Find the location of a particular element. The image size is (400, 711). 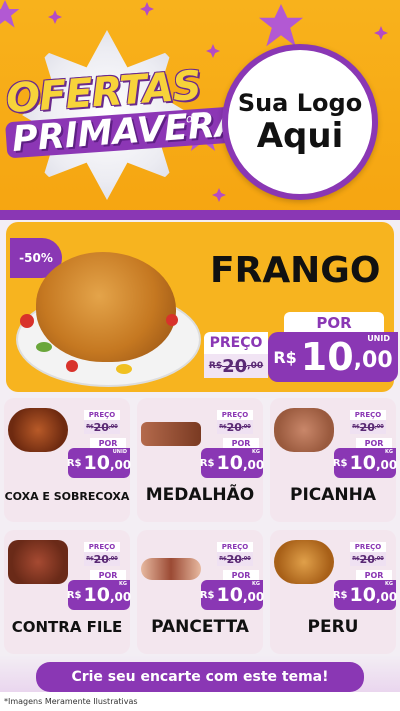

picanha-image is located at coordinates (304, 430).